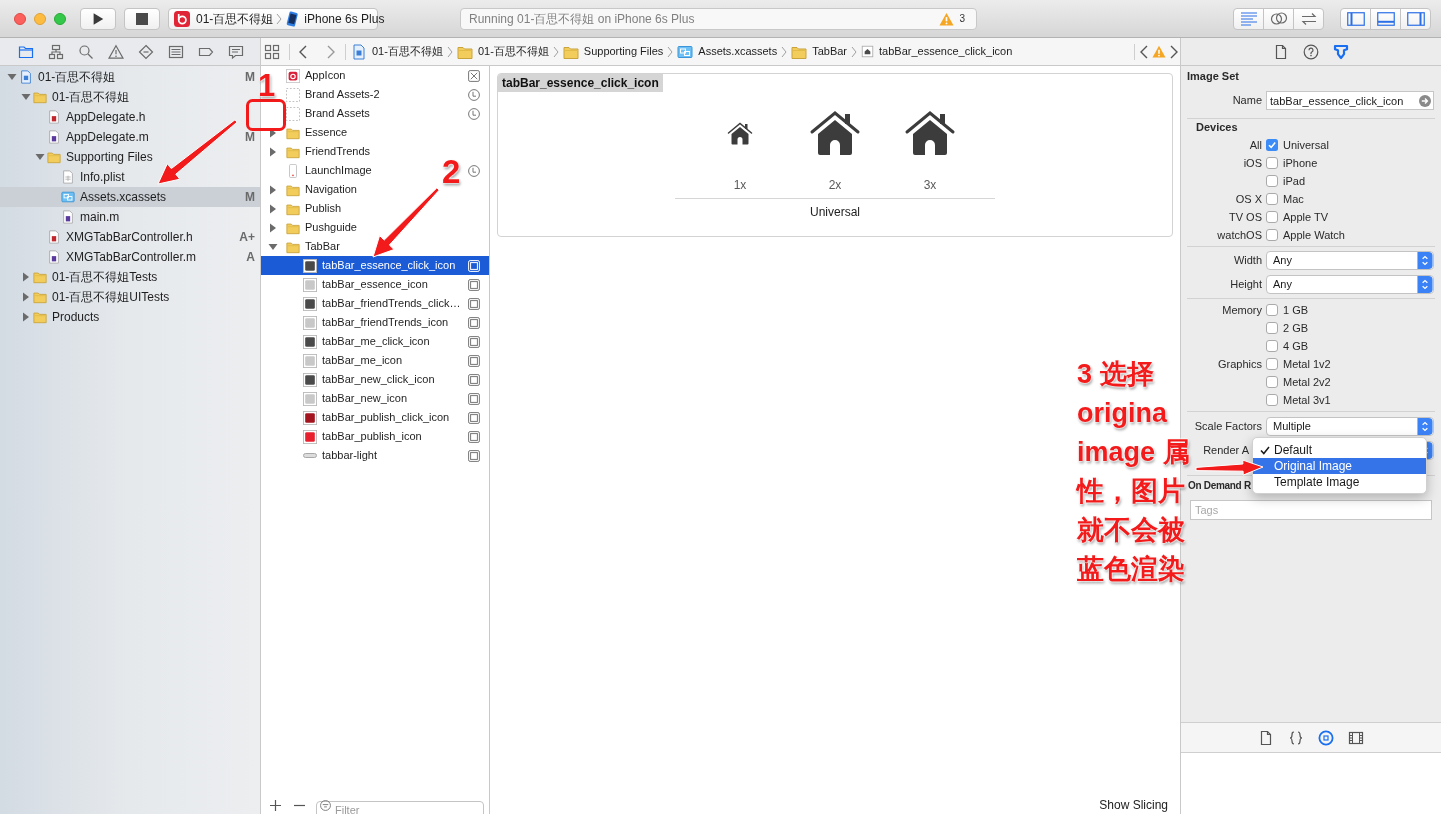 This screenshot has width=1441, height=814. I want to click on hierarchy-icon, so click(56, 51).